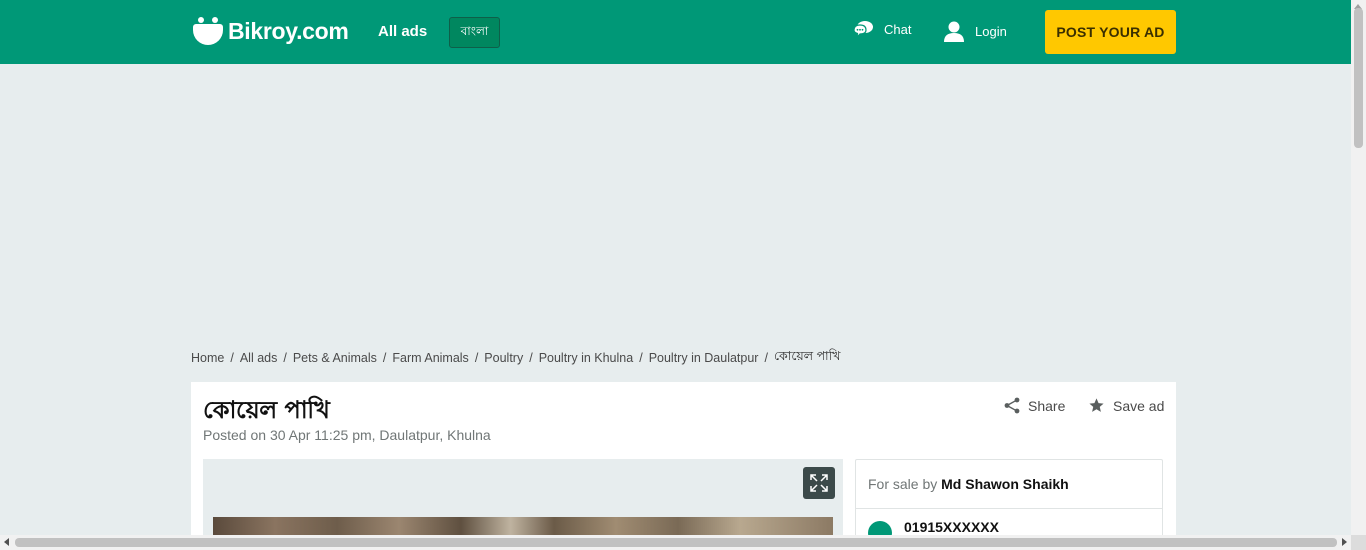 This screenshot has height=550, width=1366. What do you see at coordinates (881, 29) in the screenshot?
I see `chat-link: Chat` at bounding box center [881, 29].